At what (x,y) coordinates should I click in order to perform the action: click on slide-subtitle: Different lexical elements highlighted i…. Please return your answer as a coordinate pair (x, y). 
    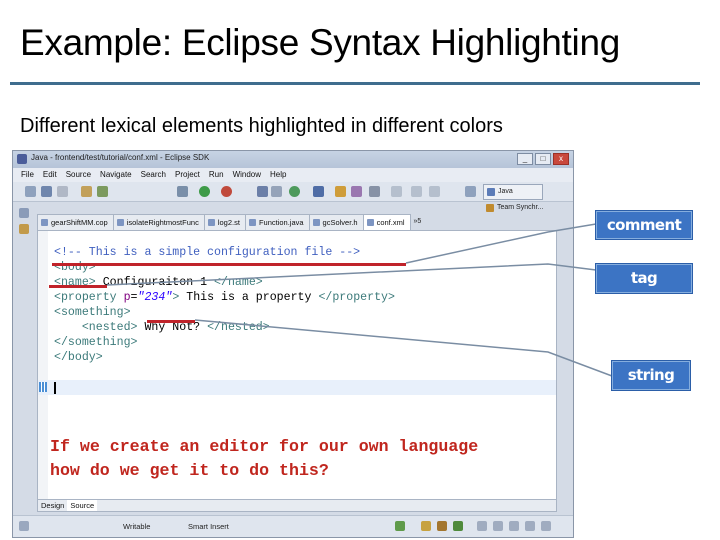
    Looking at the image, I should click on (261, 126).